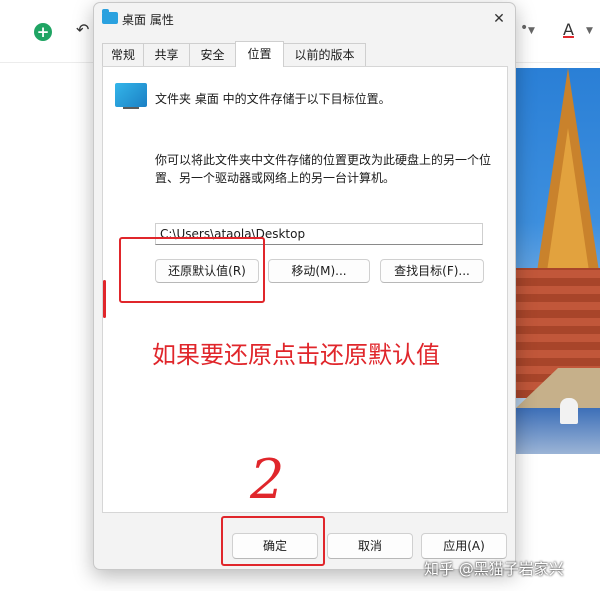 This screenshot has height=591, width=600. Describe the element at coordinates (192, 270) in the screenshot. I see `restore-highlight-box` at that location.